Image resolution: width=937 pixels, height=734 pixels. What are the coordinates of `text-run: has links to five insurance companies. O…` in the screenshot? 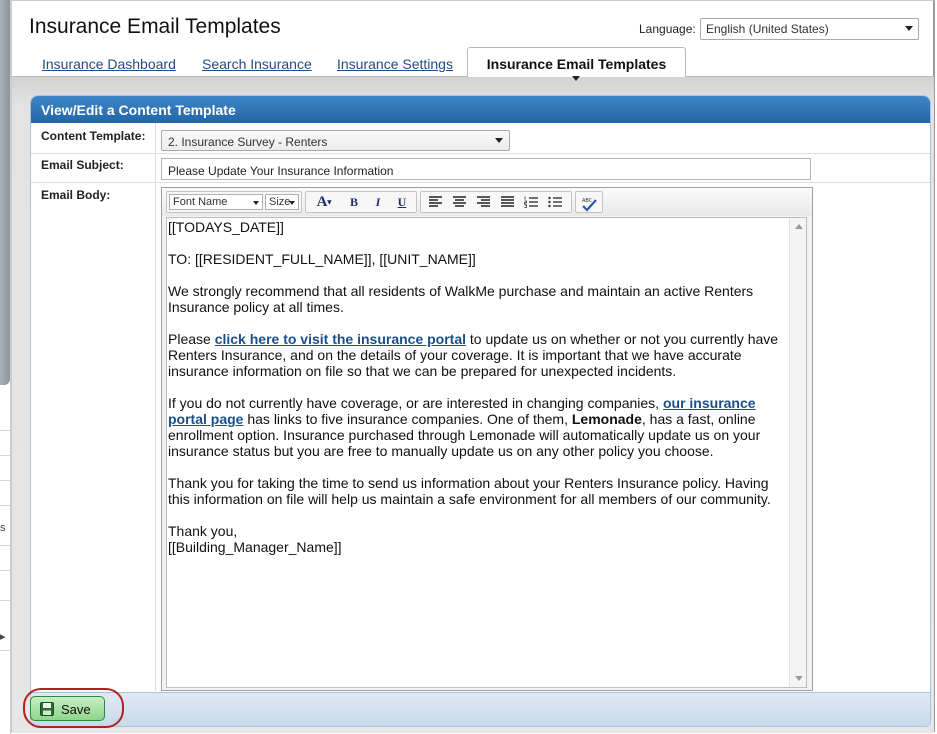 It's located at (407, 419).